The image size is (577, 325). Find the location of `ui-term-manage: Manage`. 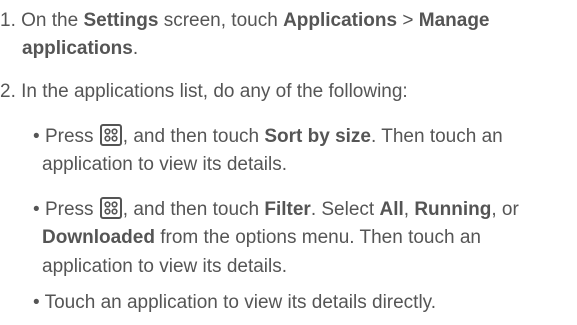

ui-term-manage: Manage is located at coordinates (454, 20).